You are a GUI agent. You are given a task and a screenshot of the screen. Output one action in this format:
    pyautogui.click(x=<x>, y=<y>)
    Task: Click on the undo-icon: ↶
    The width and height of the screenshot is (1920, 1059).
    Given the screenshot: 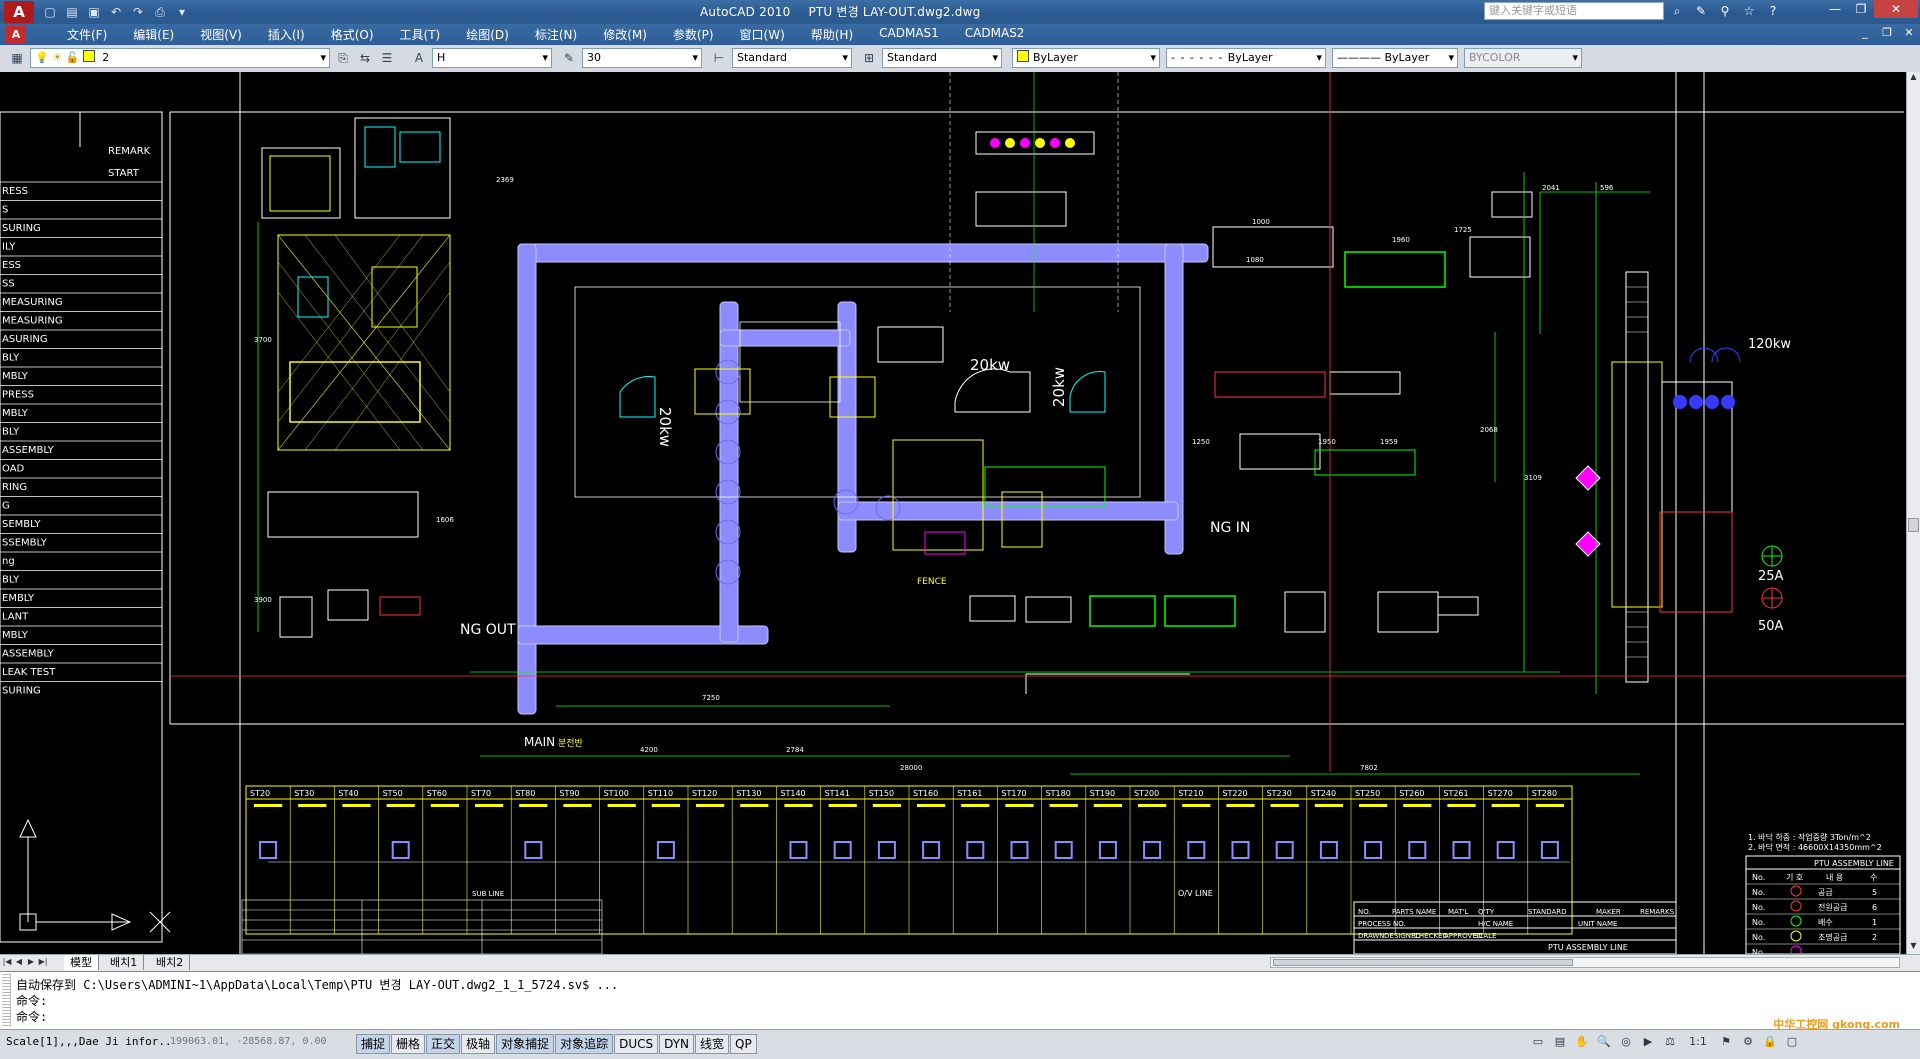 What is the action you would take?
    pyautogui.click(x=116, y=12)
    